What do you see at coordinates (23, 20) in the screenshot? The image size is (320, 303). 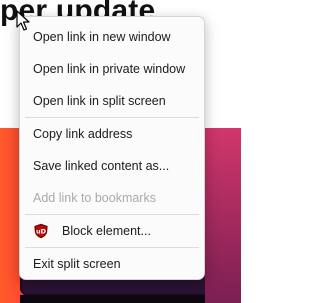 I see `mouse-cursor-icon` at bounding box center [23, 20].